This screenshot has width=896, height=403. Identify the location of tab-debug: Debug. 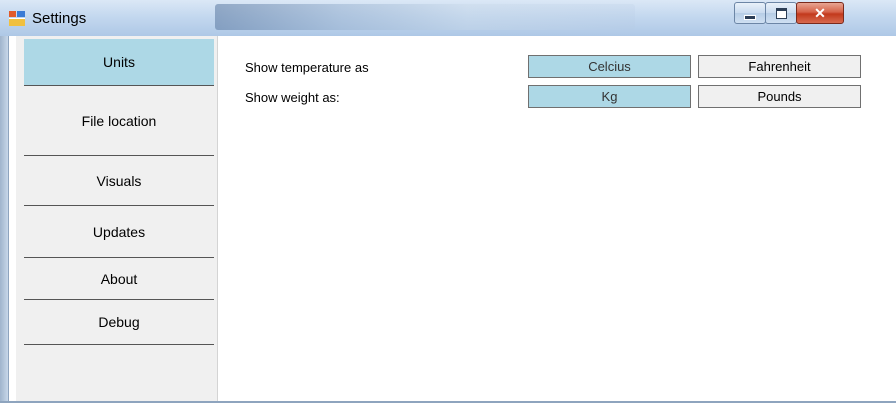
(119, 322).